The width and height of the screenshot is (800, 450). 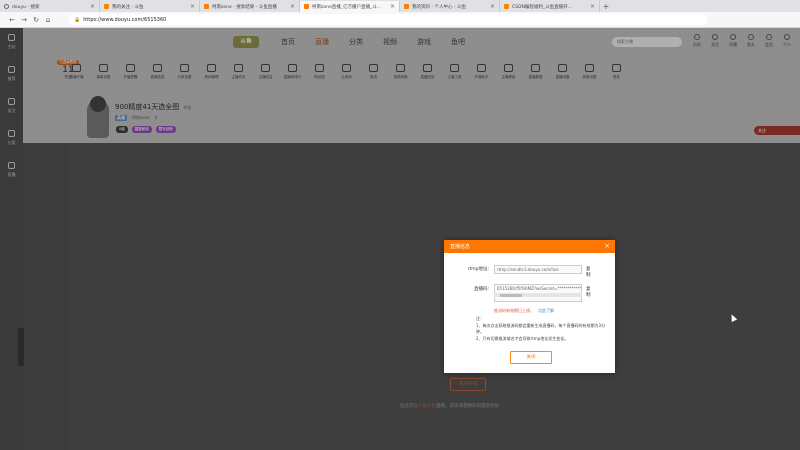 What do you see at coordinates (400, 72) in the screenshot?
I see `anchor-tool-item: 视频投稿` at bounding box center [400, 72].